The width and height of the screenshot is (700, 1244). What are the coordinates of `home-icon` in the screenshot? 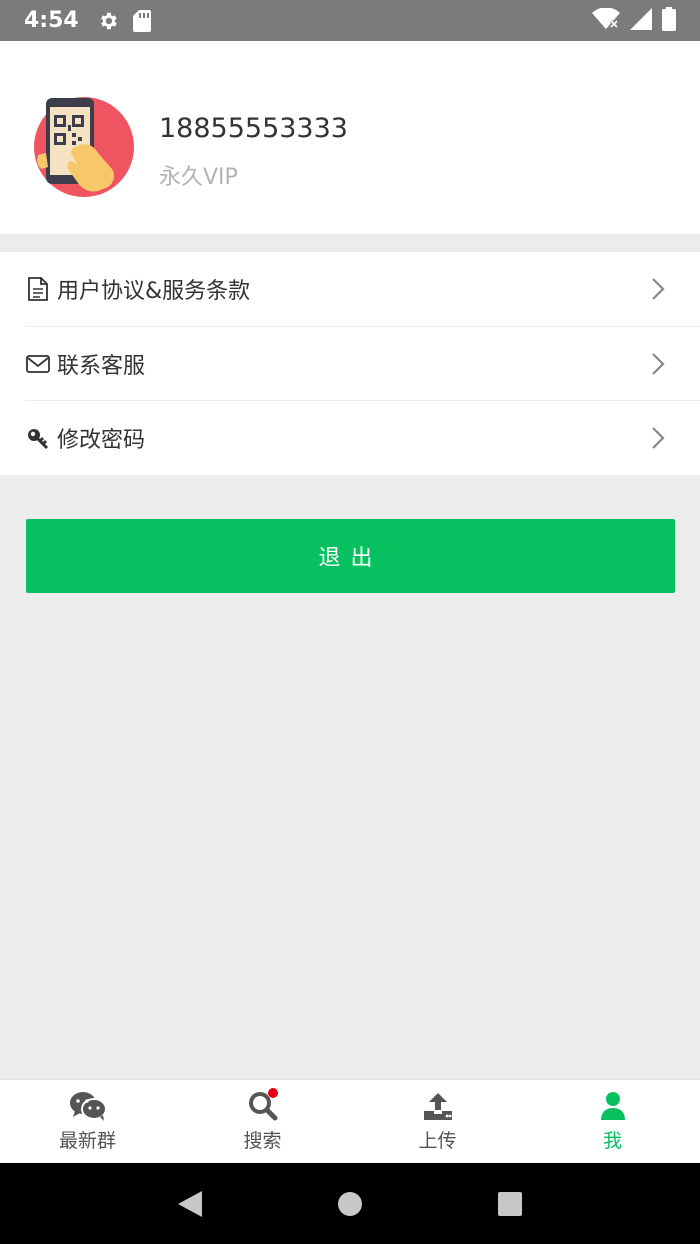 It's located at (350, 1204).